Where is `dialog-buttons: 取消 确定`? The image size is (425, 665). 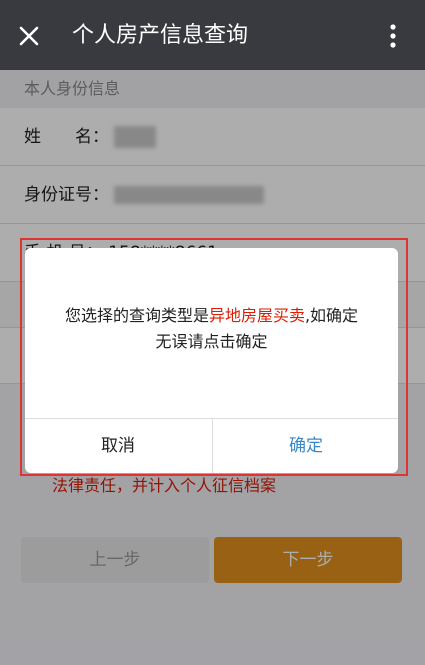 dialog-buttons: 取消 确定 is located at coordinates (211, 445).